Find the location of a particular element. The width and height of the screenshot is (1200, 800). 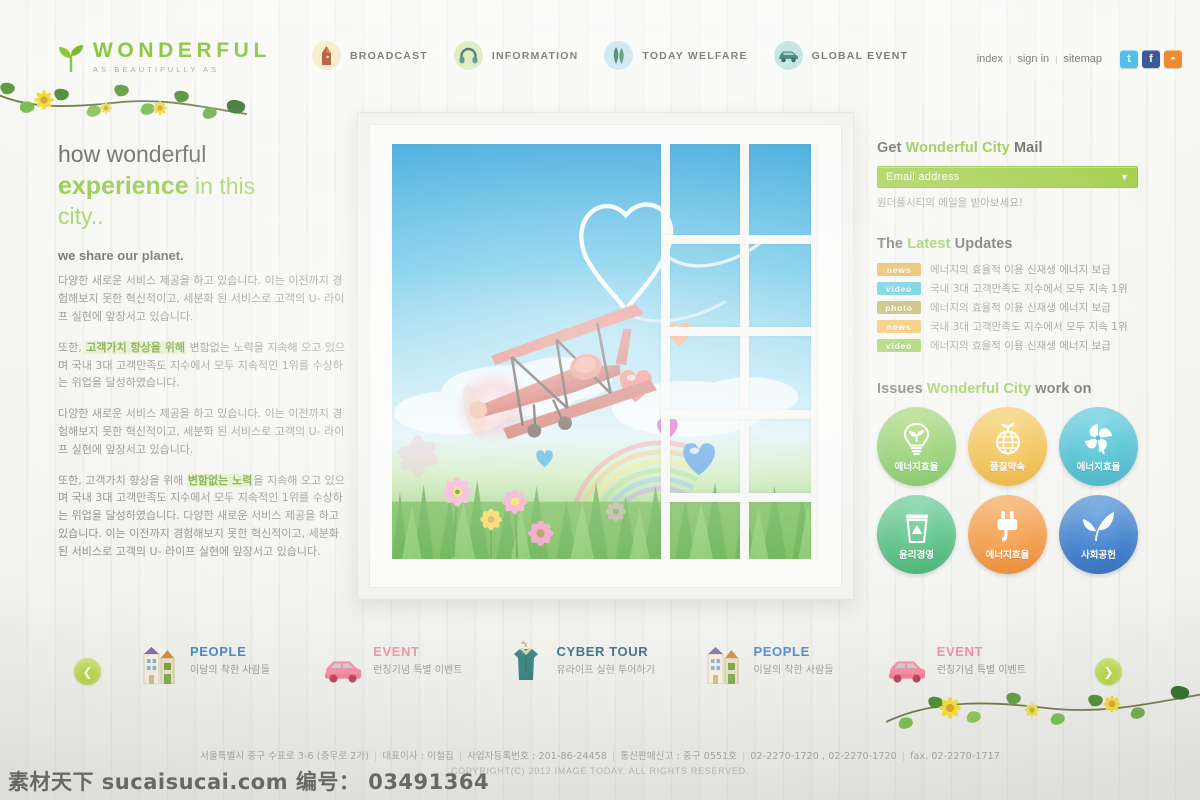

carousel-item-people-2: PEOPLE 이달의 착한 사람들 is located at coordinates (795, 660).